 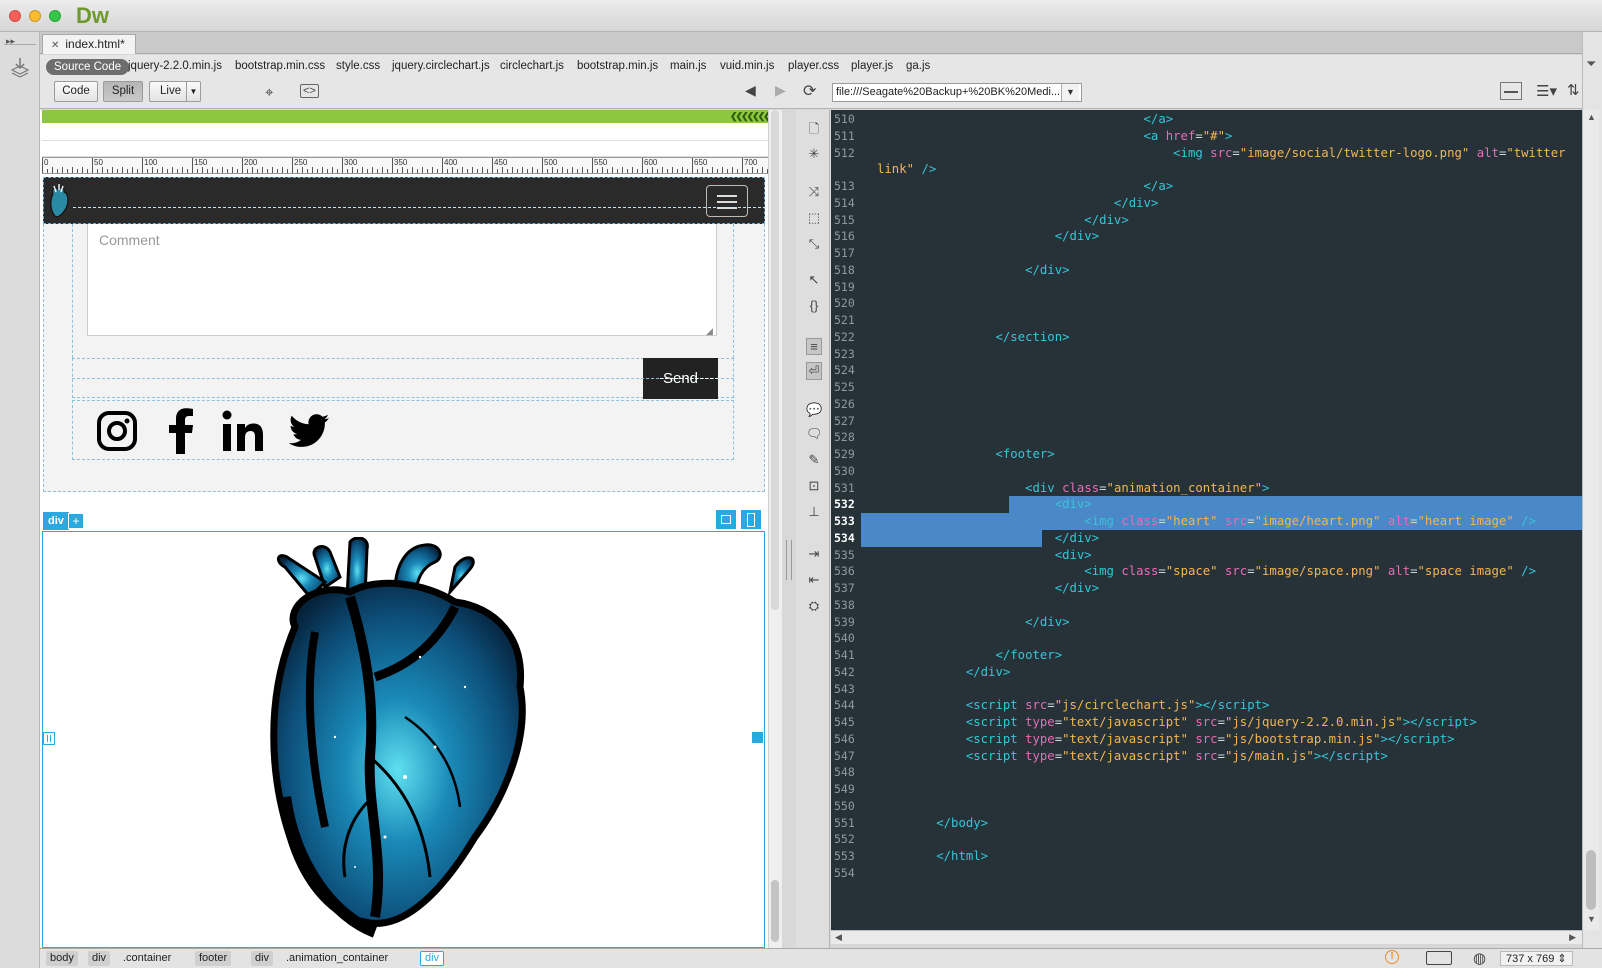 I want to click on live-dropdown-icon: ▼, so click(x=193, y=91).